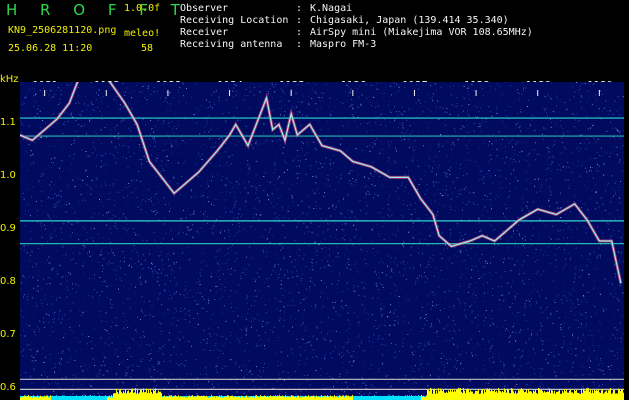  What do you see at coordinates (9, 79) in the screenshot?
I see `y-axis-unit: kHz` at bounding box center [9, 79].